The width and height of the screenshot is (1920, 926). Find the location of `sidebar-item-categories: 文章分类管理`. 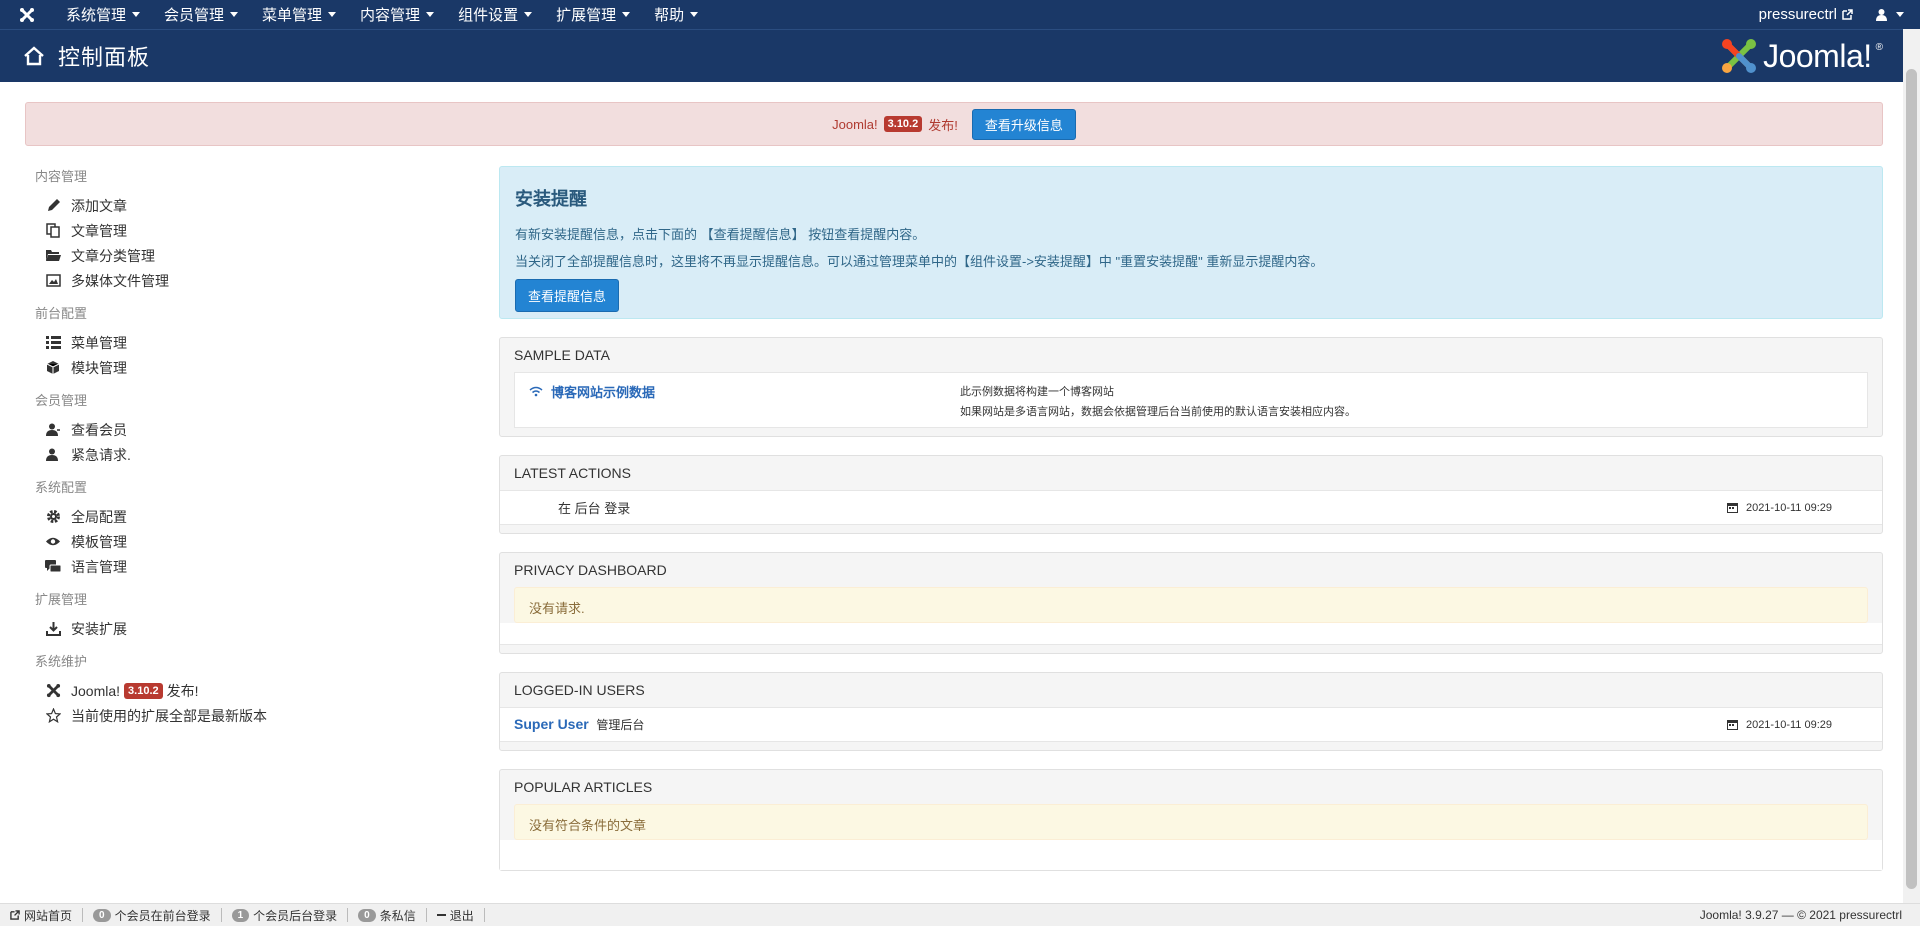

sidebar-item-categories: 文章分类管理 is located at coordinates (259, 255).